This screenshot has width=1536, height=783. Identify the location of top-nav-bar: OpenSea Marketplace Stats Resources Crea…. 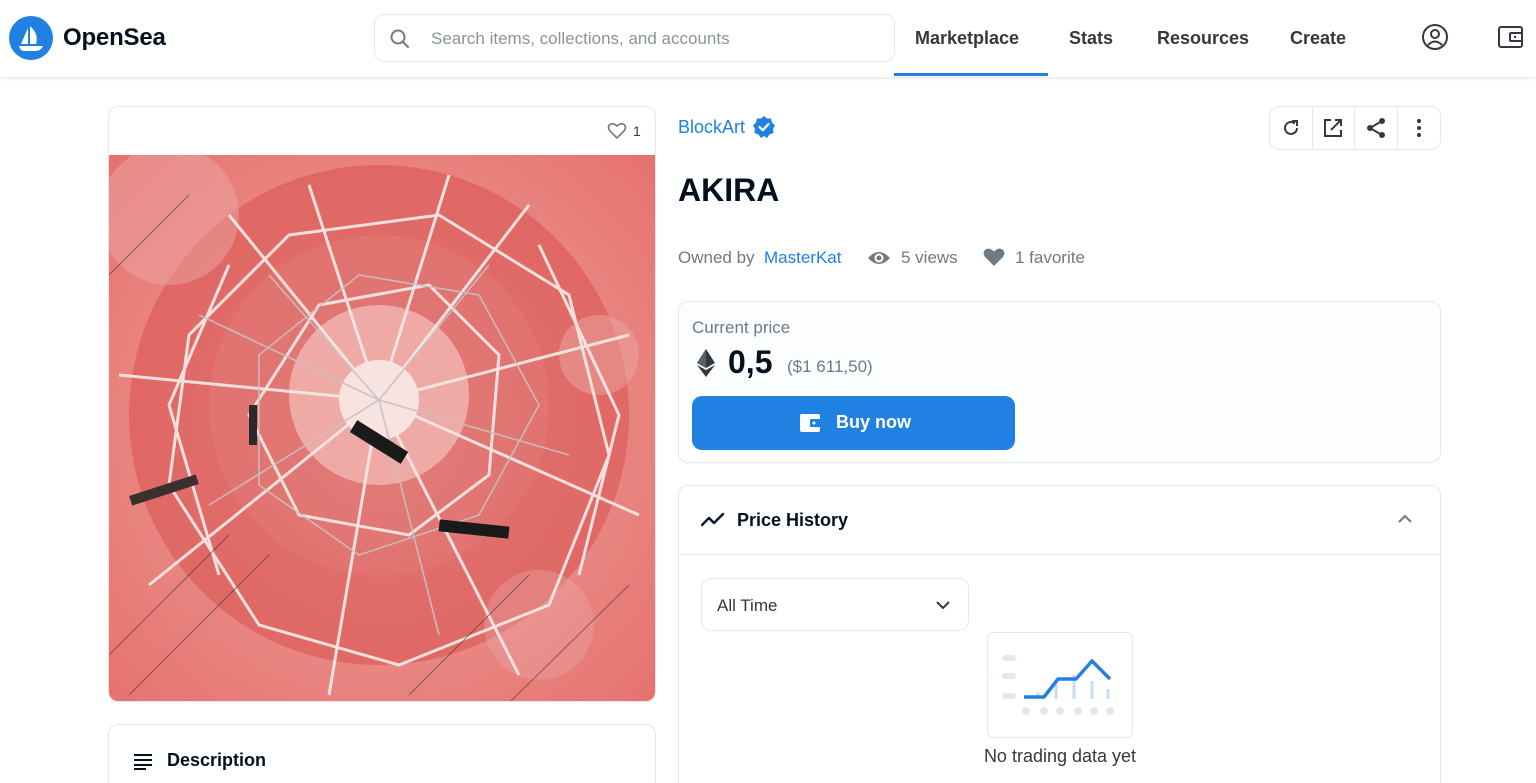
(768, 38).